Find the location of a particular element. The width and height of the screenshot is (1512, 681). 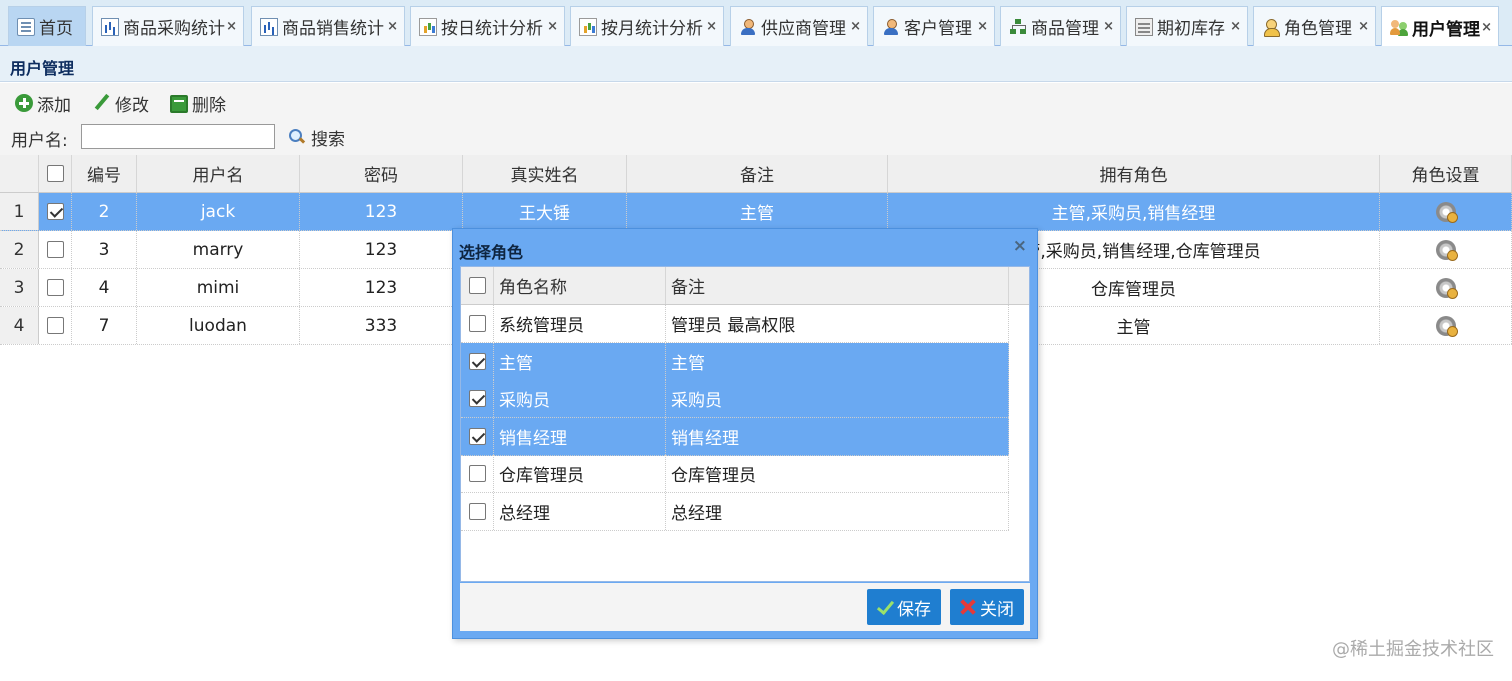

tab-label: 客户管理 is located at coordinates (938, 29).